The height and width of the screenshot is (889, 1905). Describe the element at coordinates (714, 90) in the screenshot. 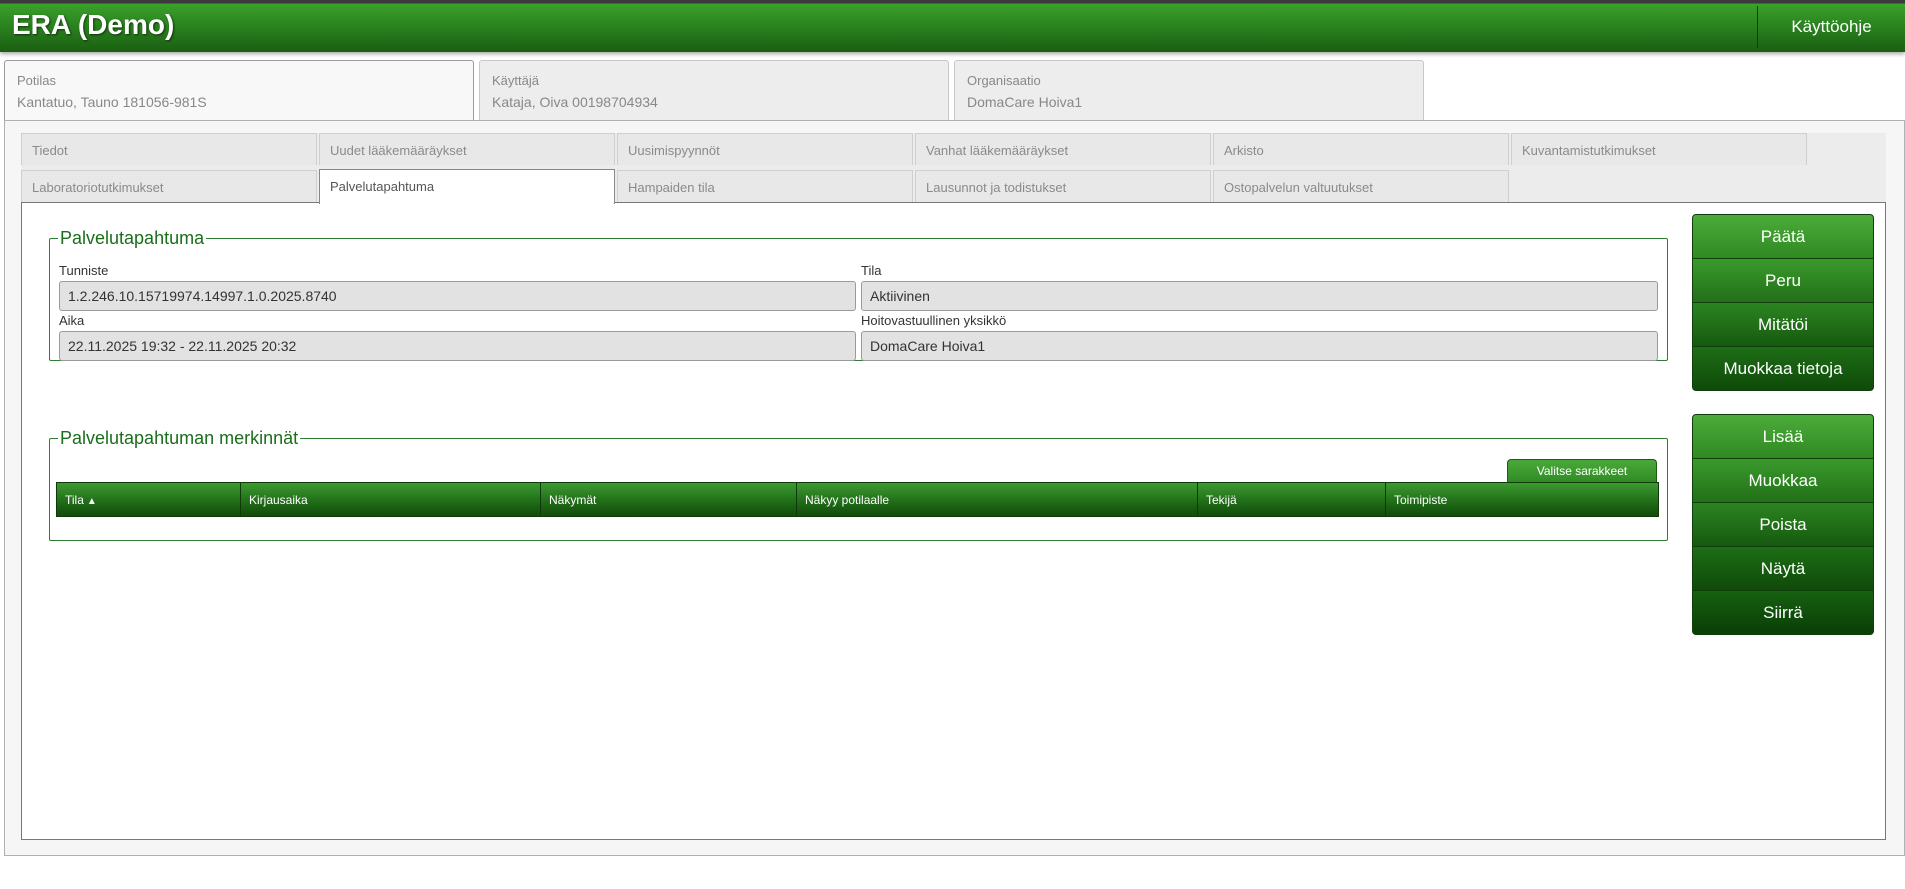

I see `context-tab-user: Käyttäjä Kataja, Oiva 00198704934` at that location.